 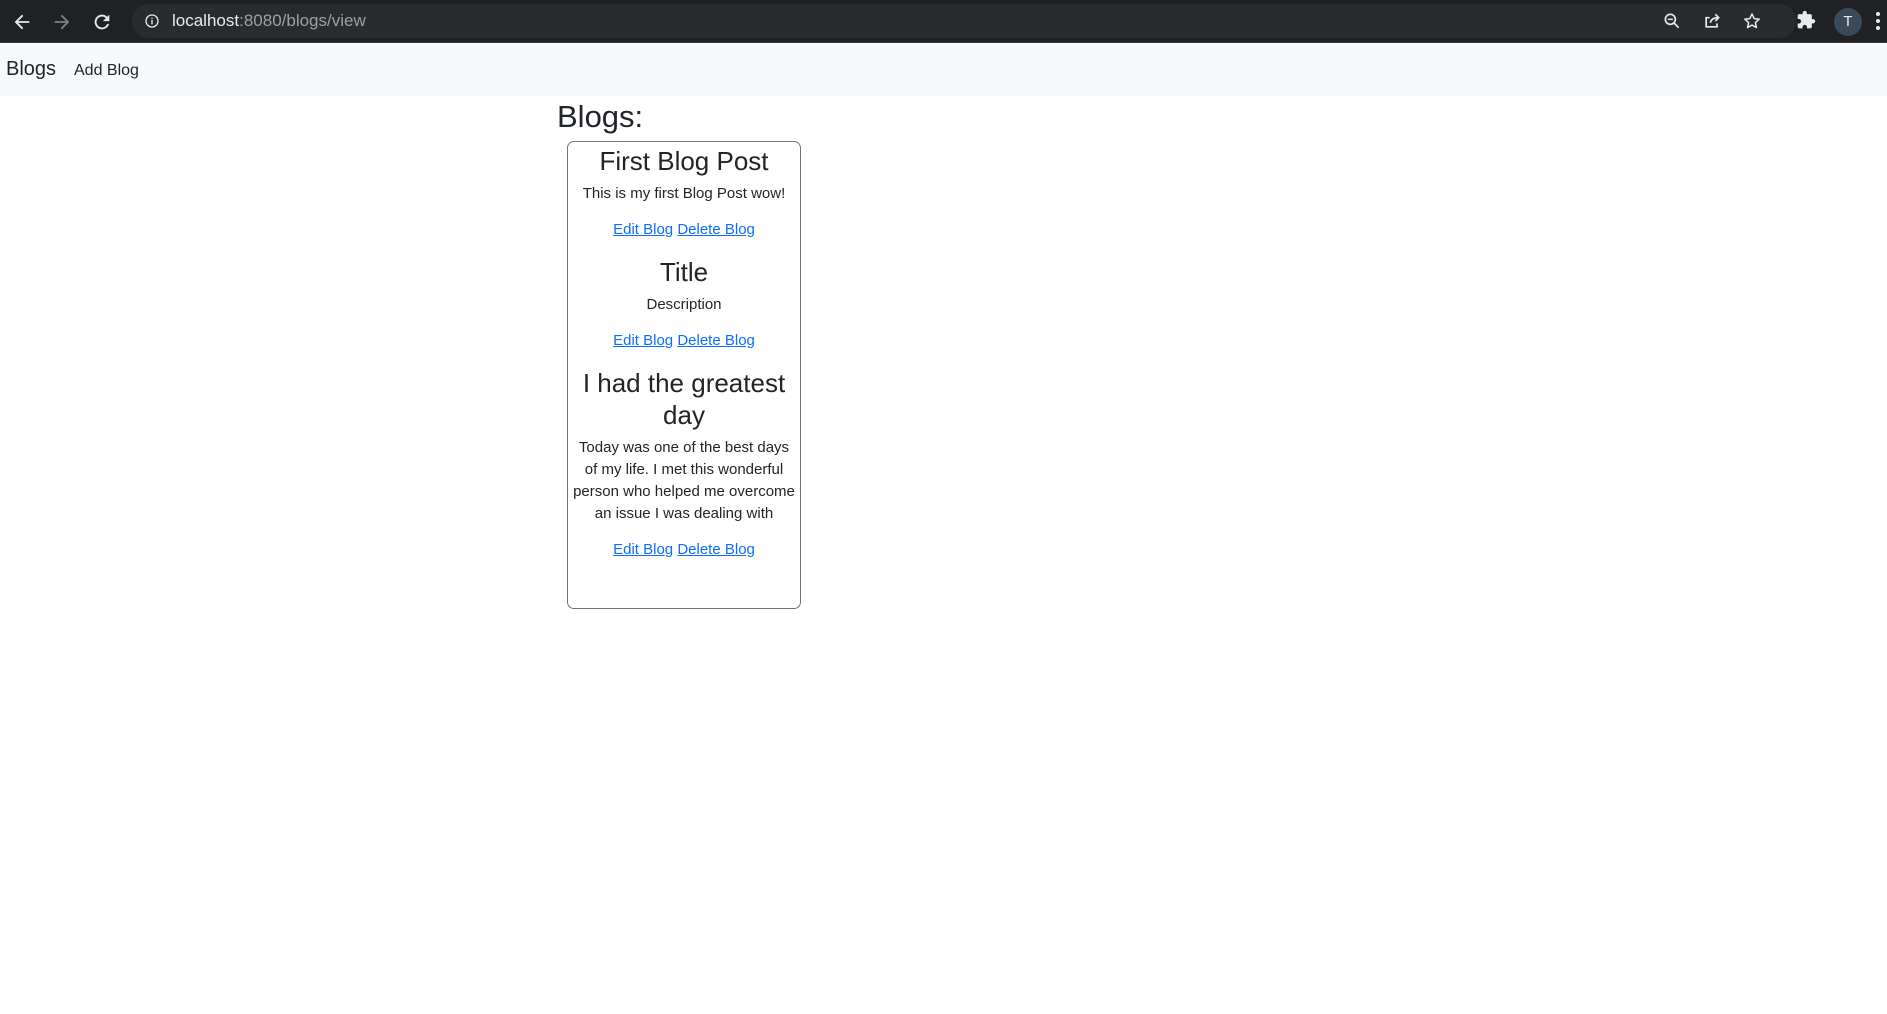 I want to click on blog-post: Title Description Edit Blog Delete Blog, so click(x=684, y=303).